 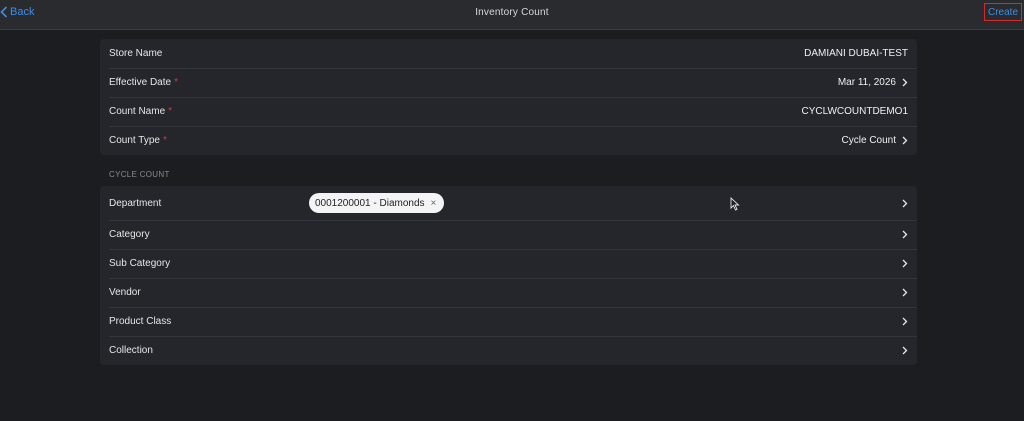 What do you see at coordinates (508, 321) in the screenshot?
I see `product-class-row: Product Class` at bounding box center [508, 321].